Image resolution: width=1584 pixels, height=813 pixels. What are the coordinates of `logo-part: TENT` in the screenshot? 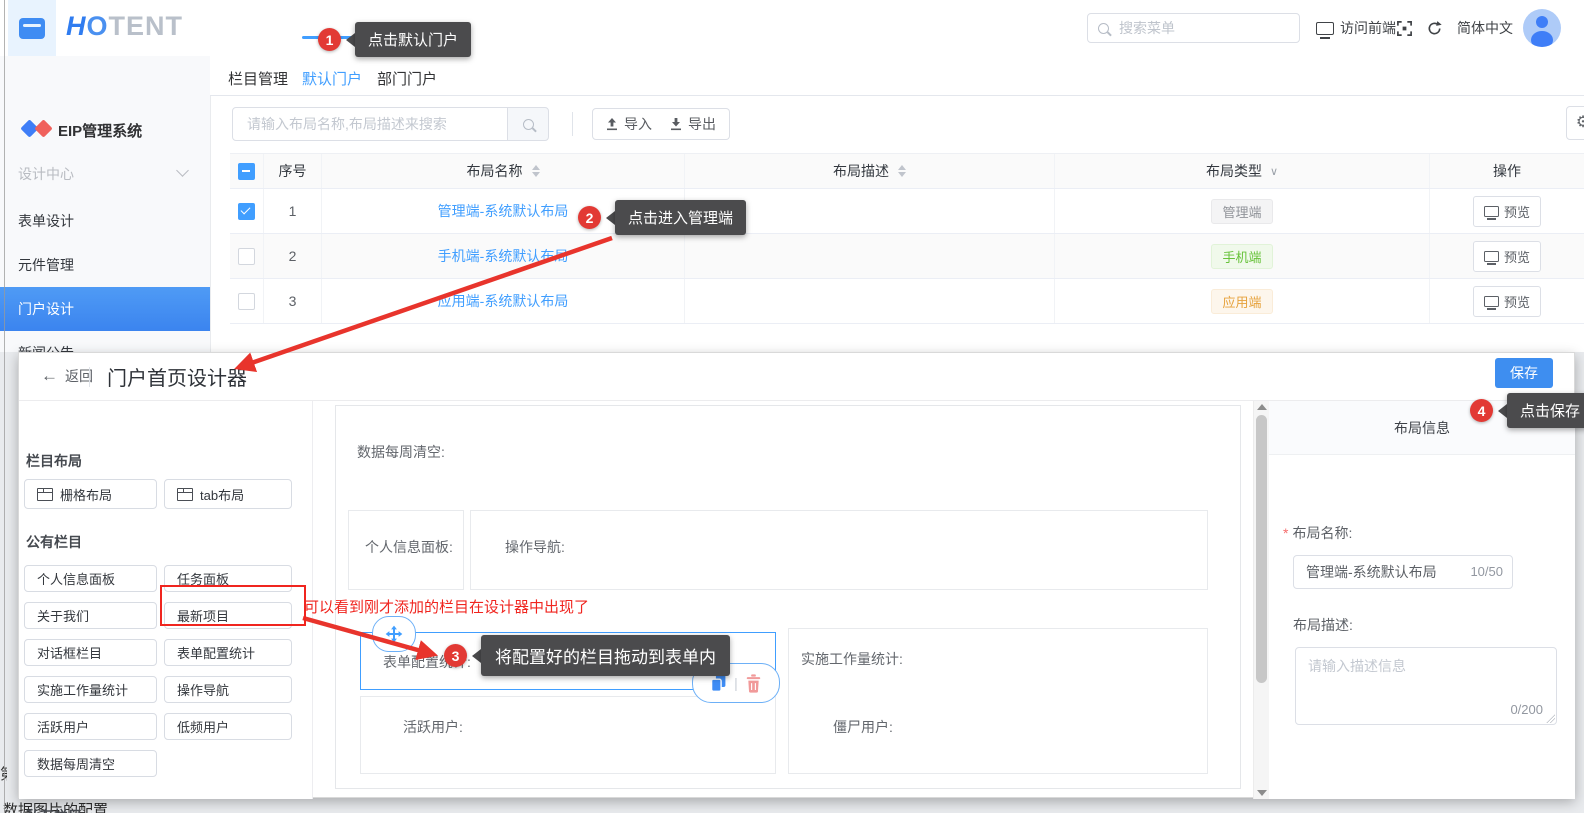 It's located at (146, 26).